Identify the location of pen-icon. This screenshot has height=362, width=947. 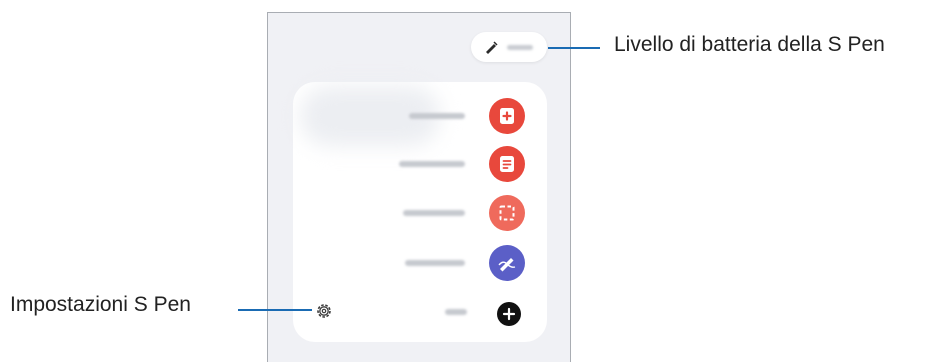
(492, 47).